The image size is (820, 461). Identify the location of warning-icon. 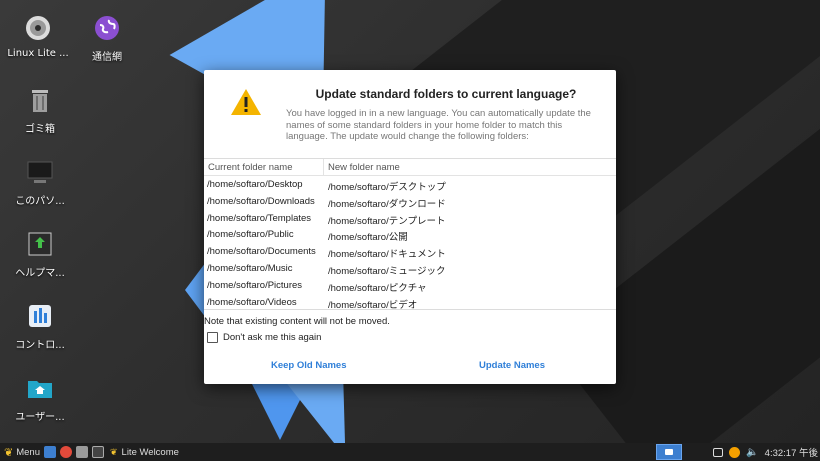
(246, 102).